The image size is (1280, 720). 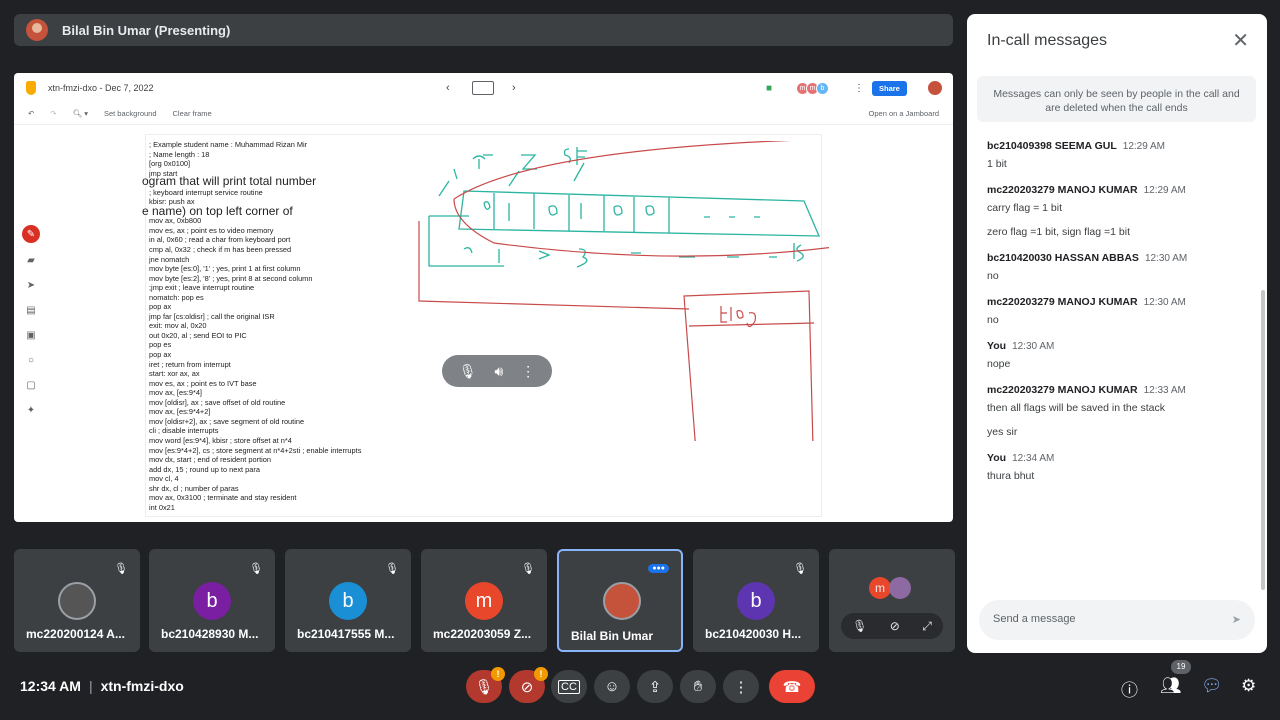 What do you see at coordinates (146, 30) in the screenshot?
I see `presenter-label: Bilal Bin Umar (Presenting)` at bounding box center [146, 30].